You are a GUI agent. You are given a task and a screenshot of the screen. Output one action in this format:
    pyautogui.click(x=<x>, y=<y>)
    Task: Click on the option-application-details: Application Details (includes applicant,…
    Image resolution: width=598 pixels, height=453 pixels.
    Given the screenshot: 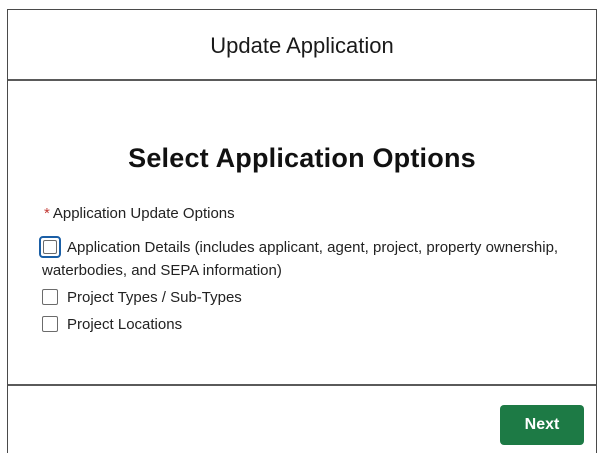 What is the action you would take?
    pyautogui.click(x=310, y=259)
    